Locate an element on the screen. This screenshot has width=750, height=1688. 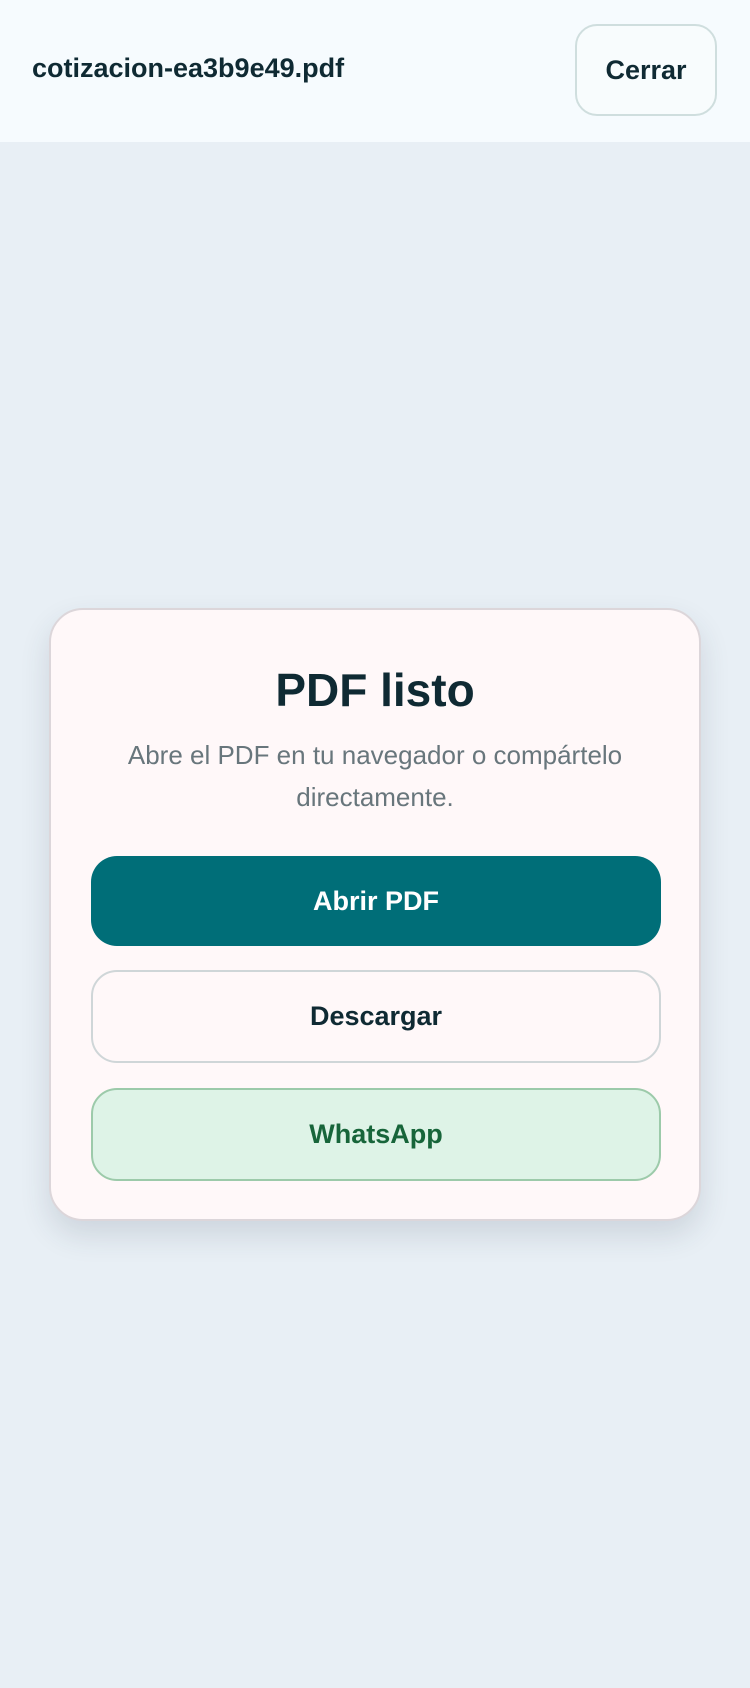
card-title: PDF listo is located at coordinates (375, 690).